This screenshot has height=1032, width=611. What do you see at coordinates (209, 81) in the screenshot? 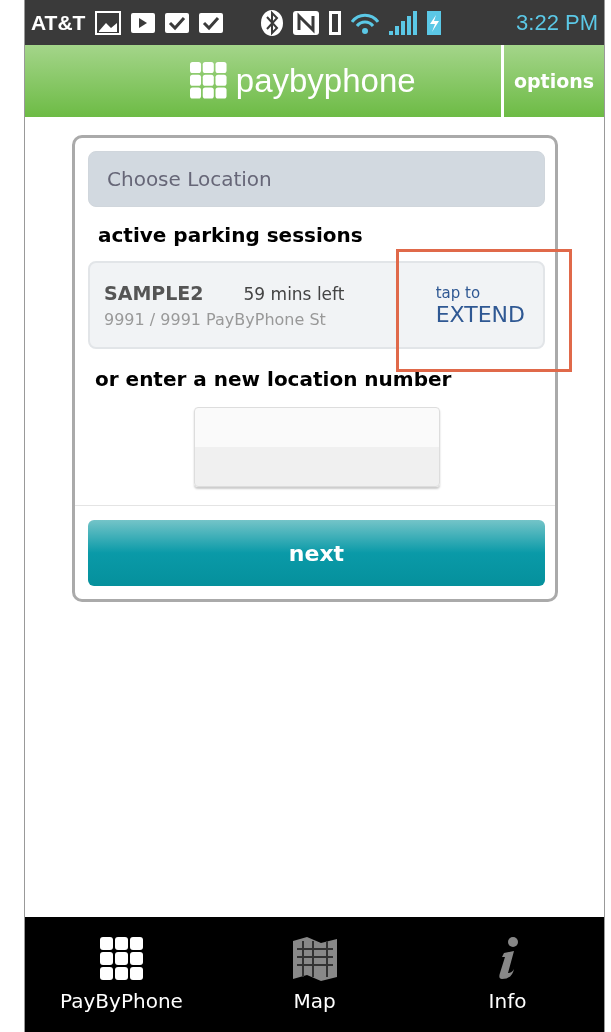
I see `logo-icon` at bounding box center [209, 81].